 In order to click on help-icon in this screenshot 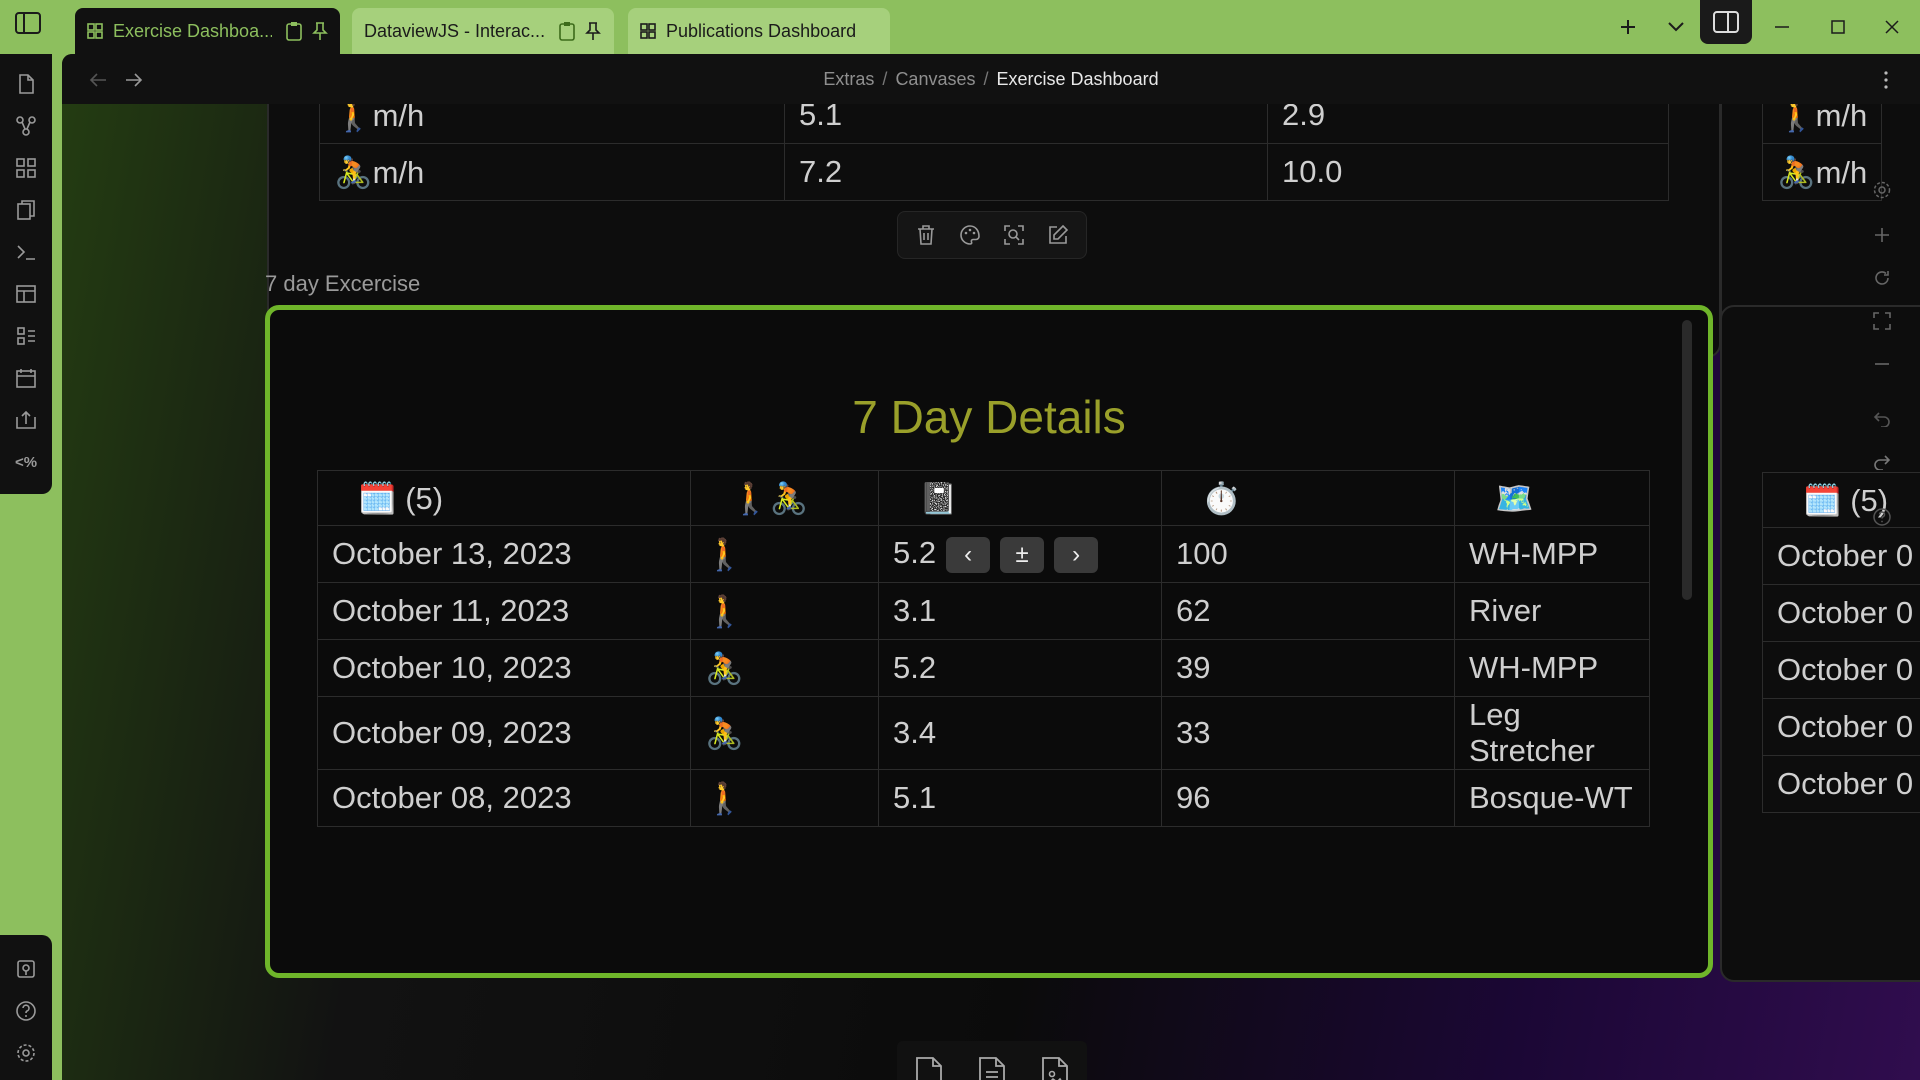, I will do `click(26, 1011)`.